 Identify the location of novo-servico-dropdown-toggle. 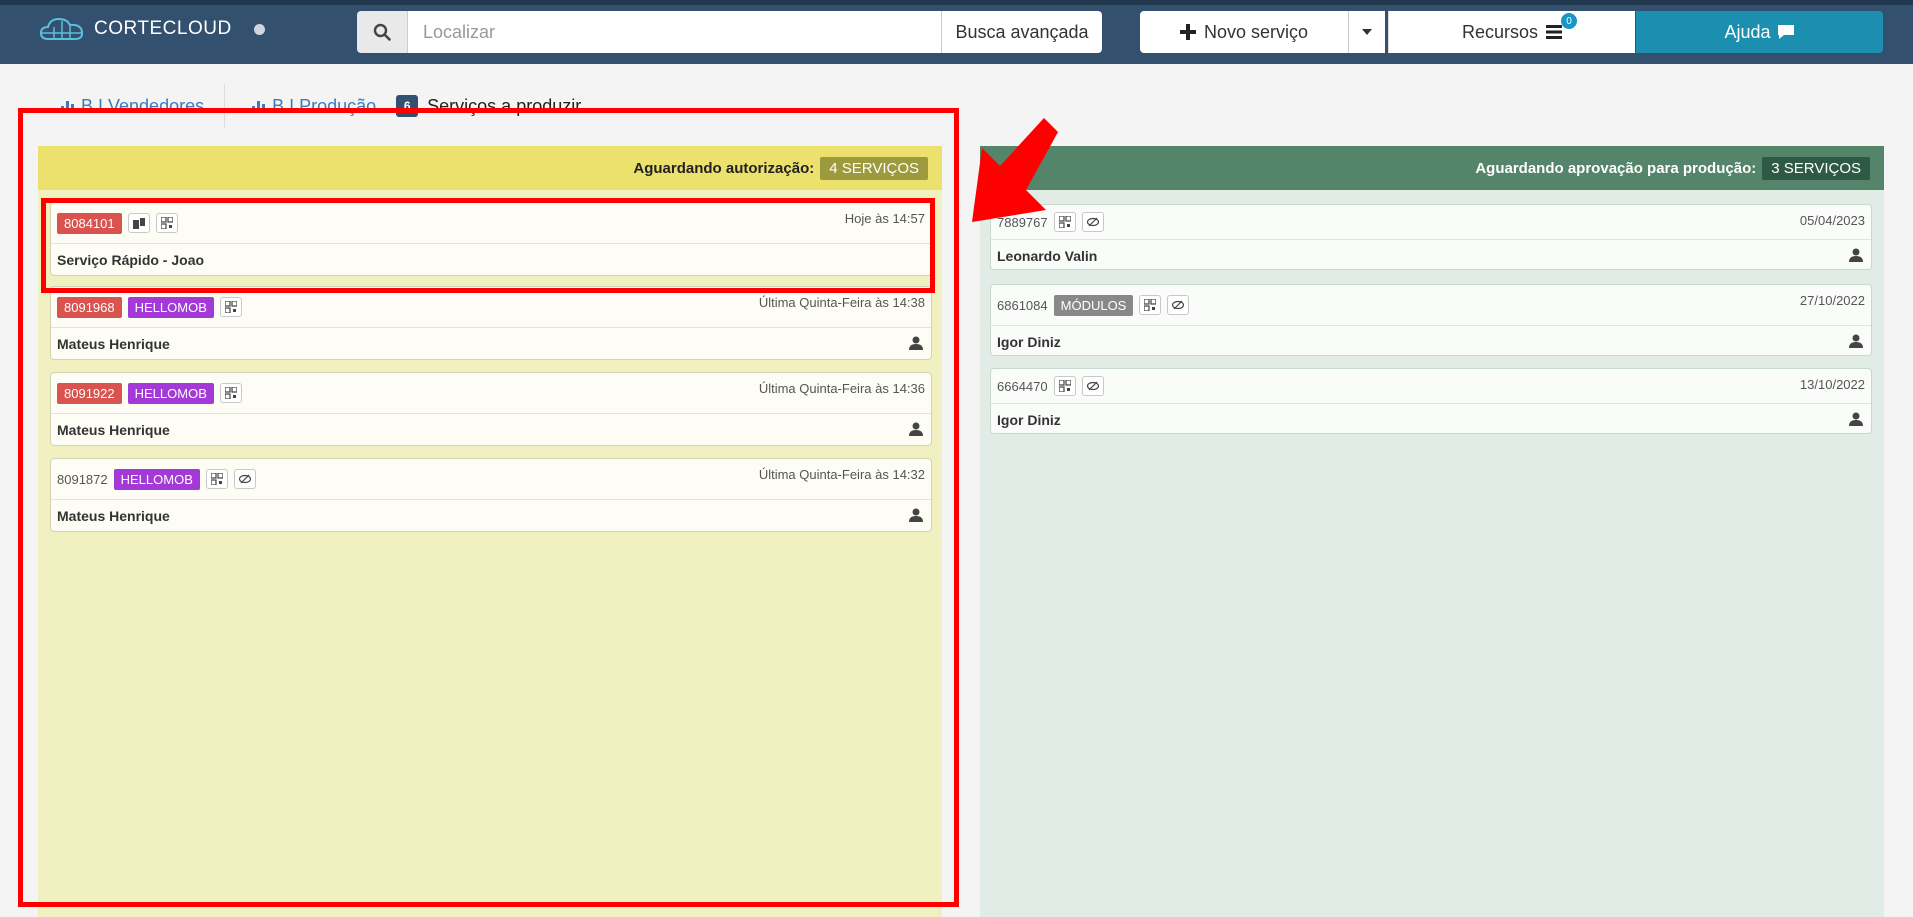
(1366, 32).